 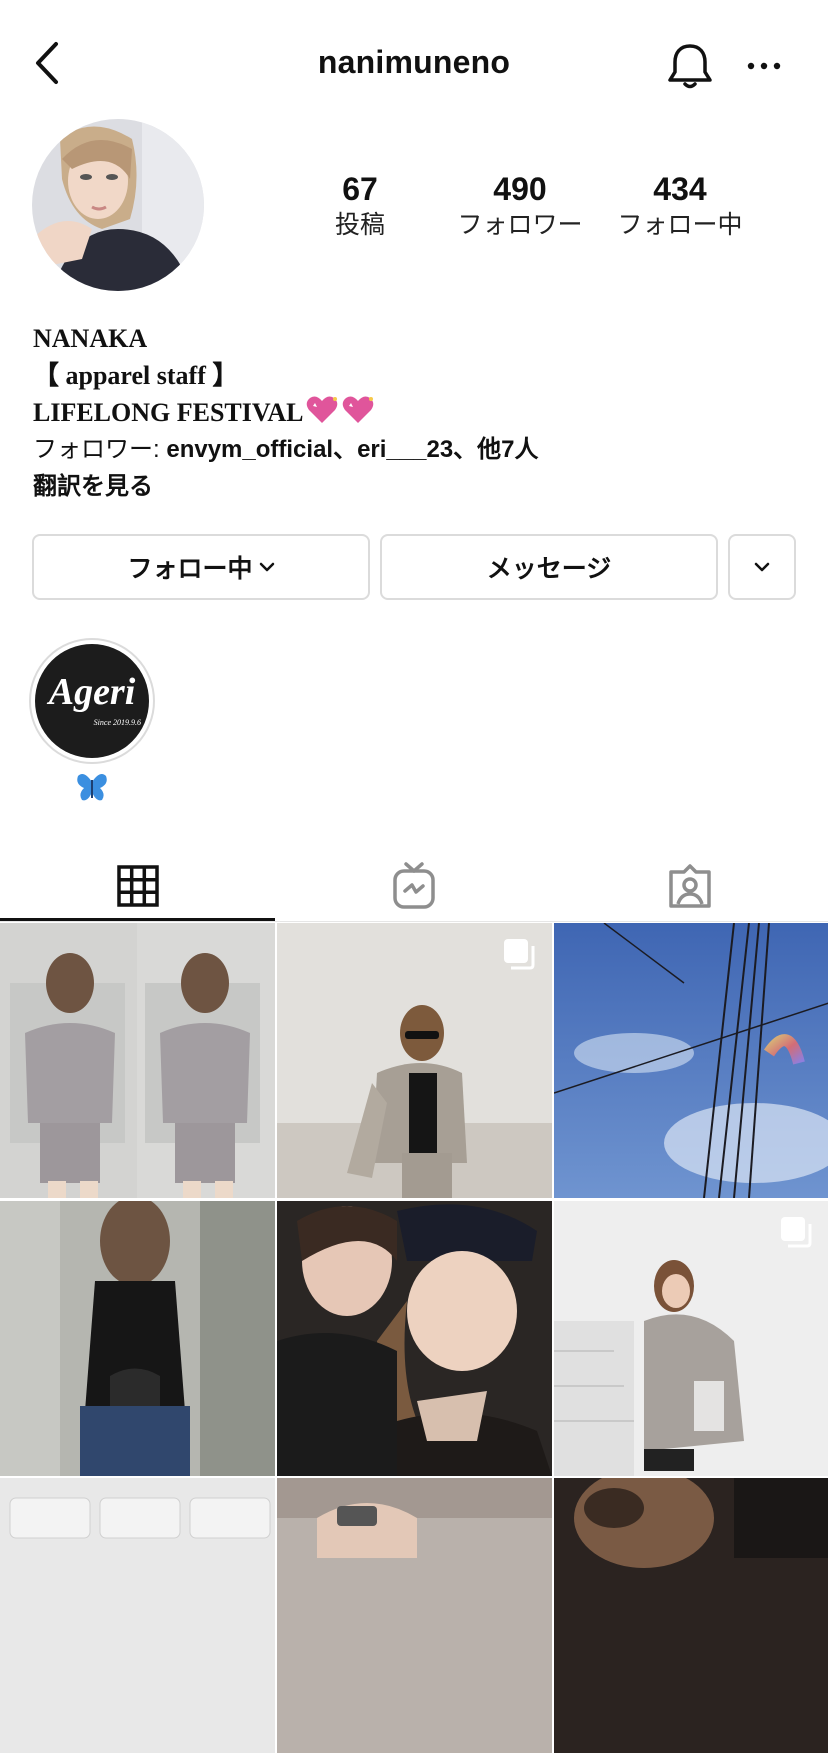 I want to click on tab-igtv, so click(x=414, y=886).